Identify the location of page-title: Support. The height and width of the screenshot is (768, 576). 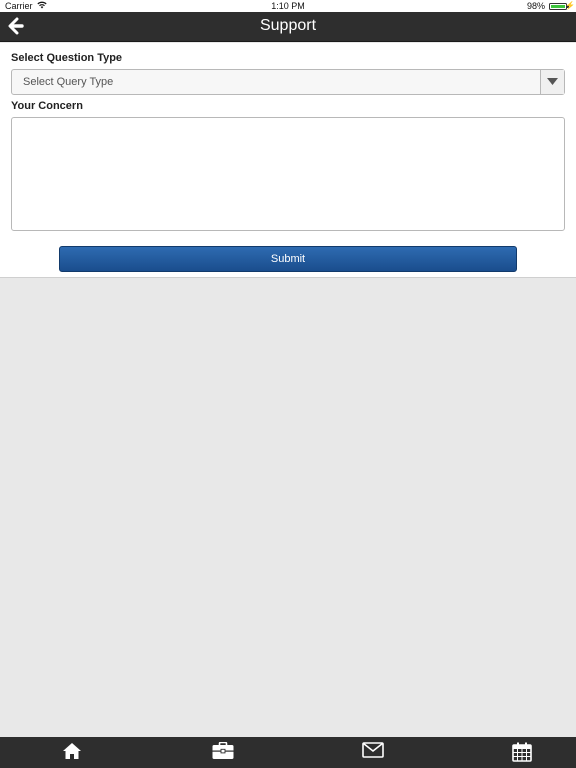
(288, 25).